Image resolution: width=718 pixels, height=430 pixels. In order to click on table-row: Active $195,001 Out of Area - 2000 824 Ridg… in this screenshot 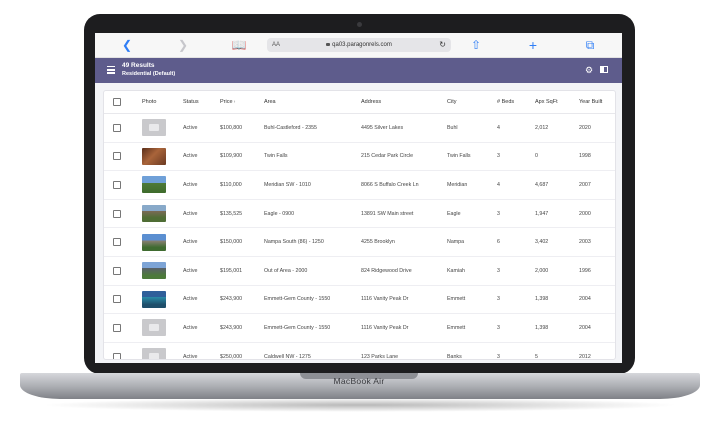, I will do `click(359, 271)`.